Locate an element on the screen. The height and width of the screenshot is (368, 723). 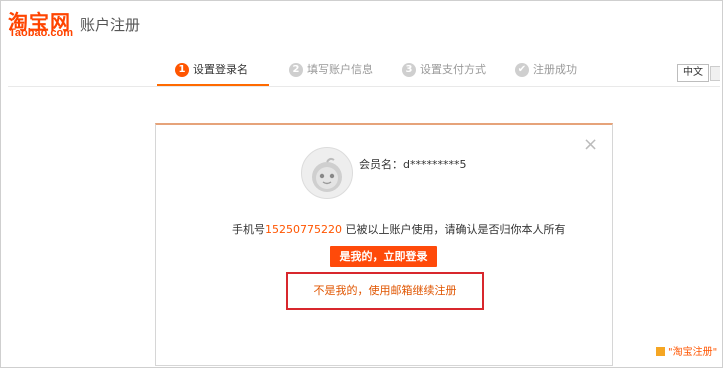
step-2-label: 填写账户信息 is located at coordinates (340, 69).